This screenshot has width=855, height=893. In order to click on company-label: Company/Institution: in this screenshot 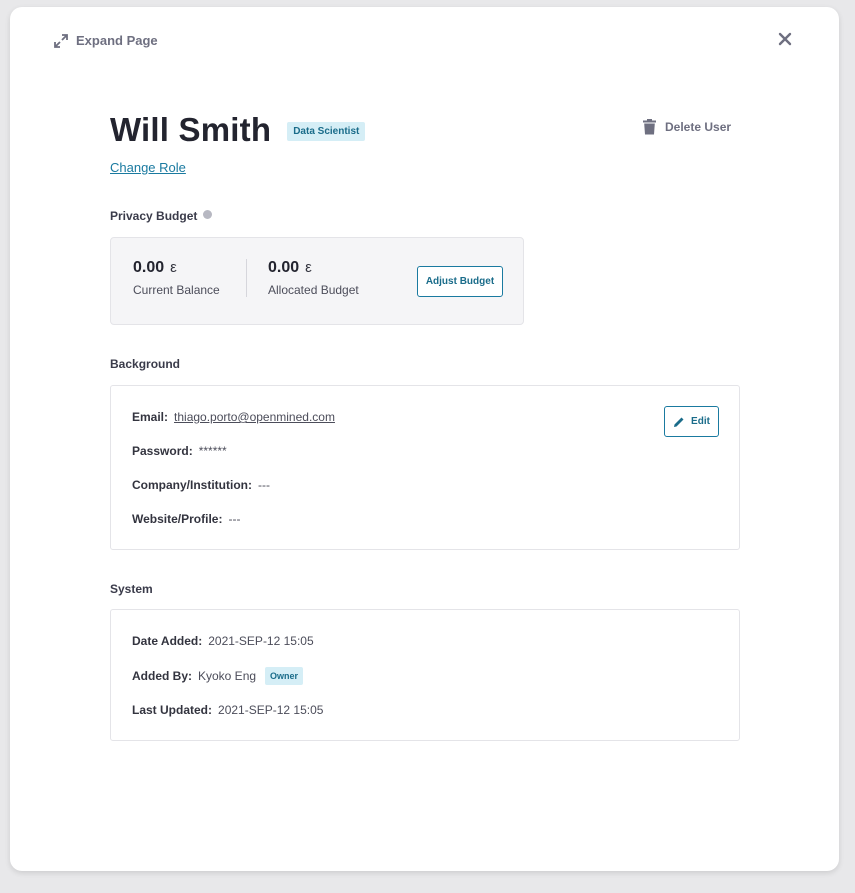, I will do `click(192, 485)`.